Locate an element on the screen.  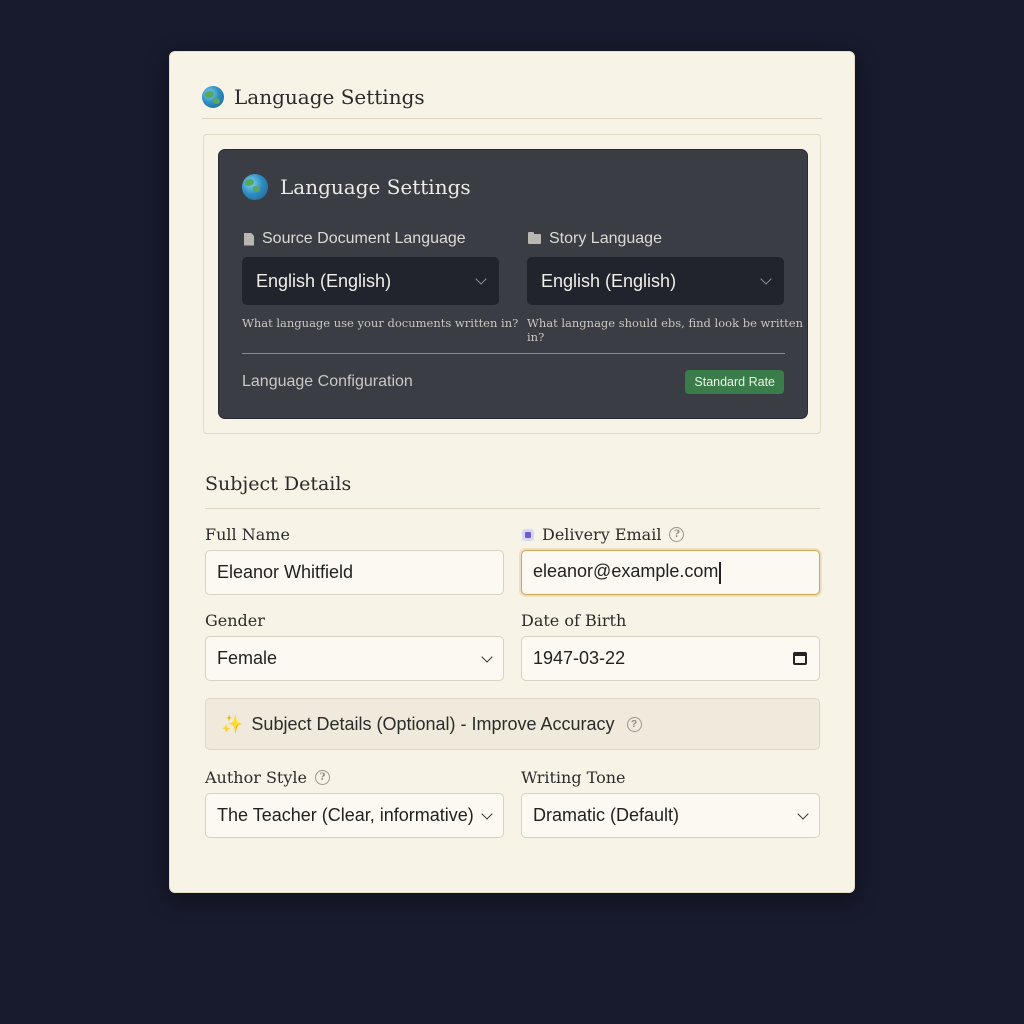
full-name-value: Eleanor Whitfield is located at coordinates (285, 572).